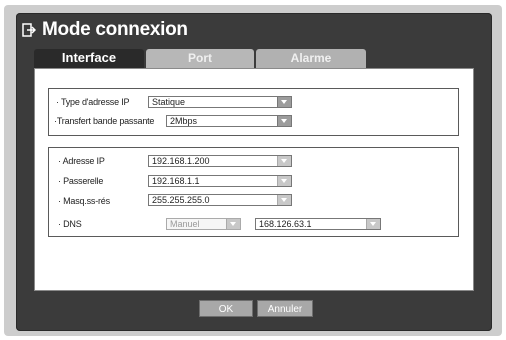  I want to click on dns-address-value: 168.126.63.1, so click(285, 224).